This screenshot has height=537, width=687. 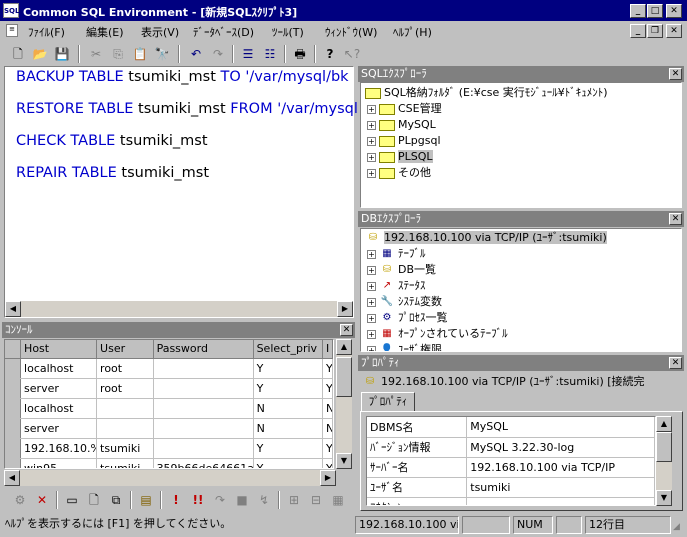 What do you see at coordinates (179, 309) in the screenshot?
I see `editor-hscrollbar: ◀ ▶` at bounding box center [179, 309].